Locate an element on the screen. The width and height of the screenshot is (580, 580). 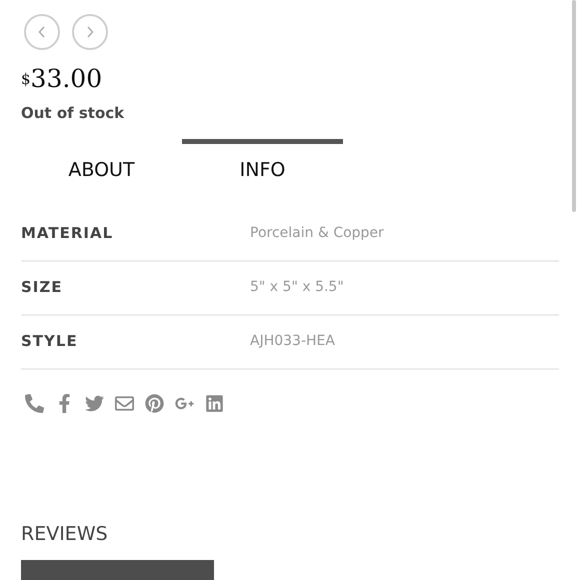
spec-label: MATERIAL is located at coordinates (67, 233).